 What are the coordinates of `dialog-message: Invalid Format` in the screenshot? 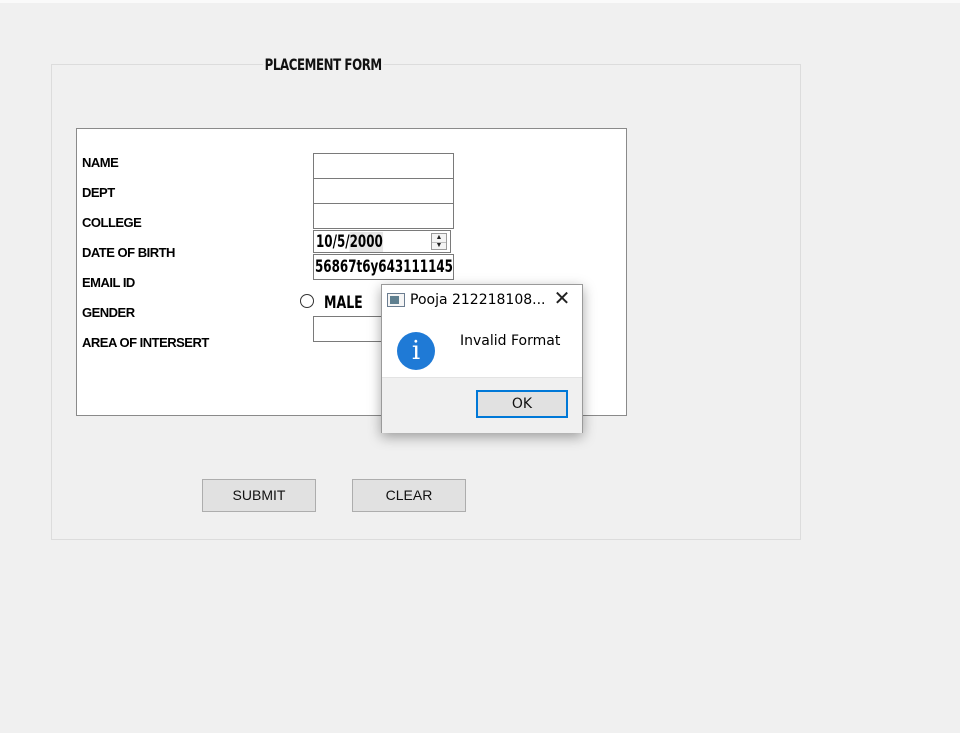 It's located at (510, 341).